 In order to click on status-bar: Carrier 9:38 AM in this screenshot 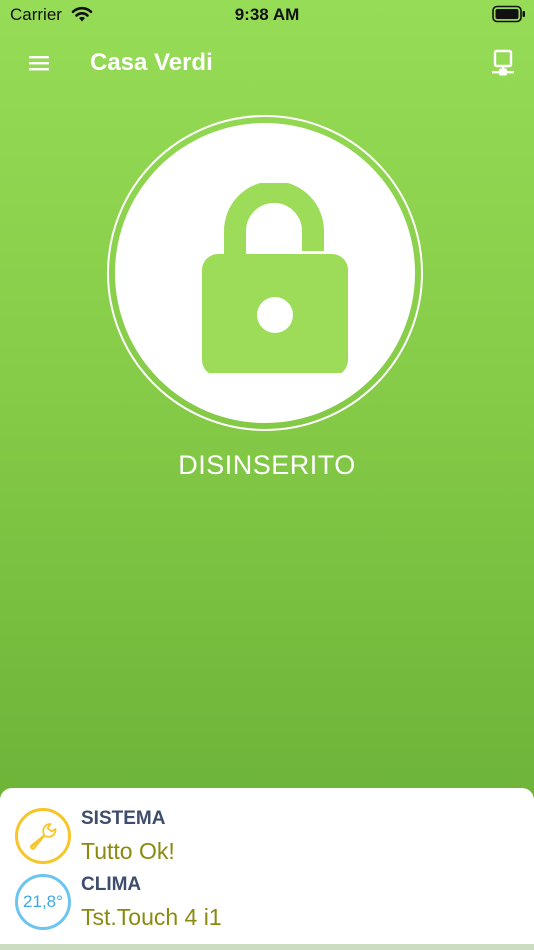, I will do `click(267, 15)`.